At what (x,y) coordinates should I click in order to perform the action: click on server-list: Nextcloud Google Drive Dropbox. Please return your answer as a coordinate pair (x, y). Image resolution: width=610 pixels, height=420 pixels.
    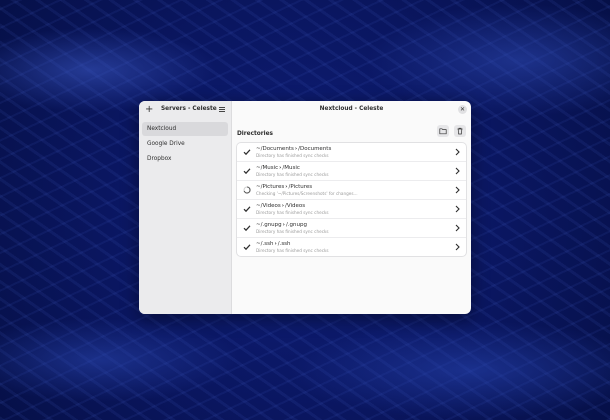
    Looking at the image, I should click on (185, 144).